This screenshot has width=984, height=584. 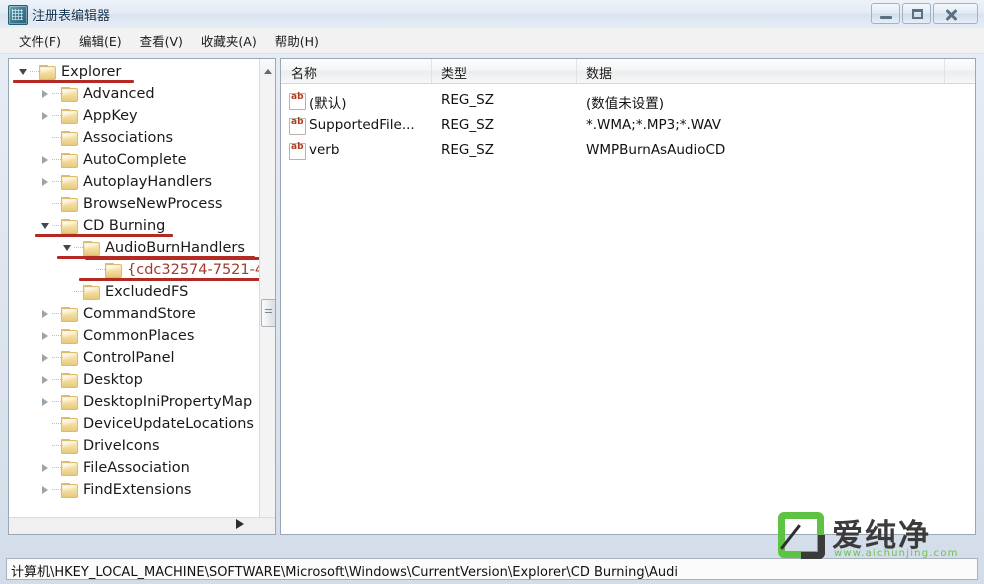 What do you see at coordinates (135, 226) in the screenshot?
I see `tree-item: CD Burning` at bounding box center [135, 226].